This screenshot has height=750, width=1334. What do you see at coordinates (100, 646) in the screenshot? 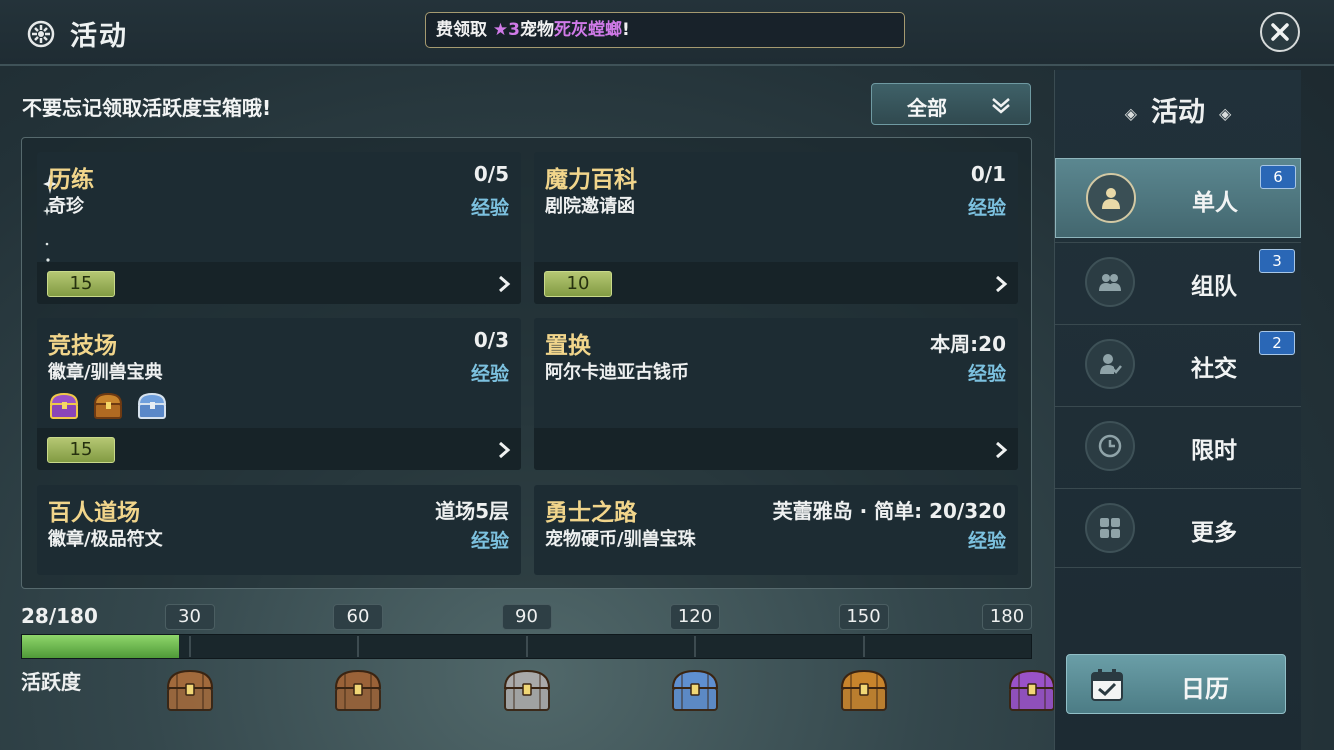
I see `activity-progress-fill` at bounding box center [100, 646].